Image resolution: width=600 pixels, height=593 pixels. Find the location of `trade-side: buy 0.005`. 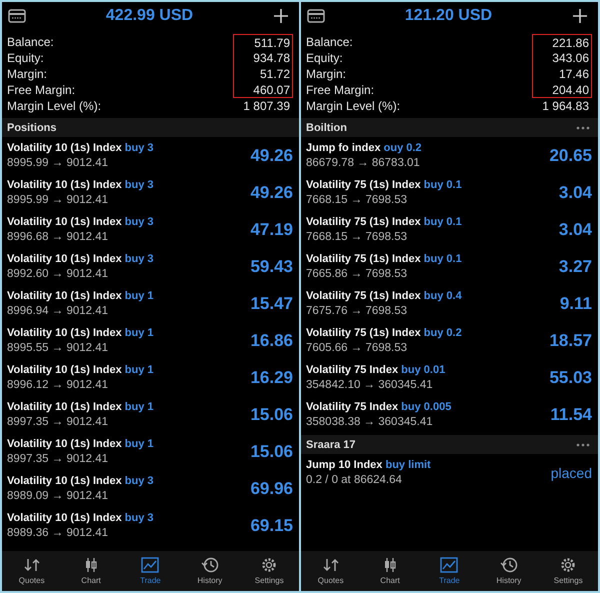

trade-side: buy 0.005 is located at coordinates (426, 407).